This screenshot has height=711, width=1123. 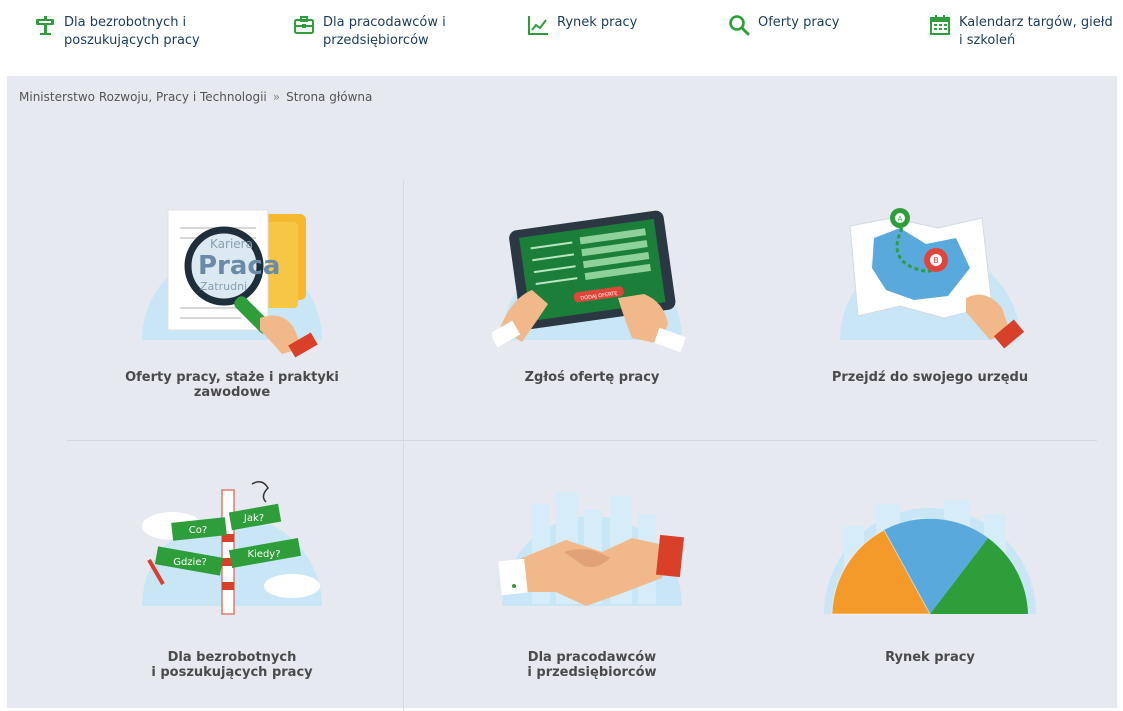 I want to click on svg-text: A, so click(x=900, y=219).